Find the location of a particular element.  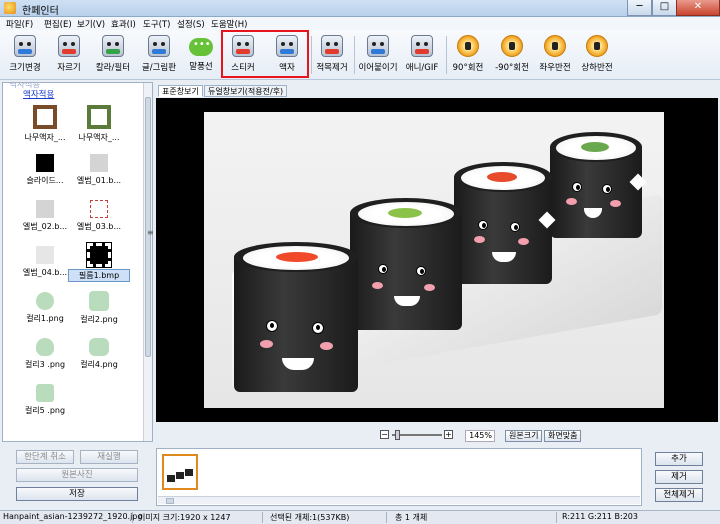

rotate-right-icon is located at coordinates (468, 46).